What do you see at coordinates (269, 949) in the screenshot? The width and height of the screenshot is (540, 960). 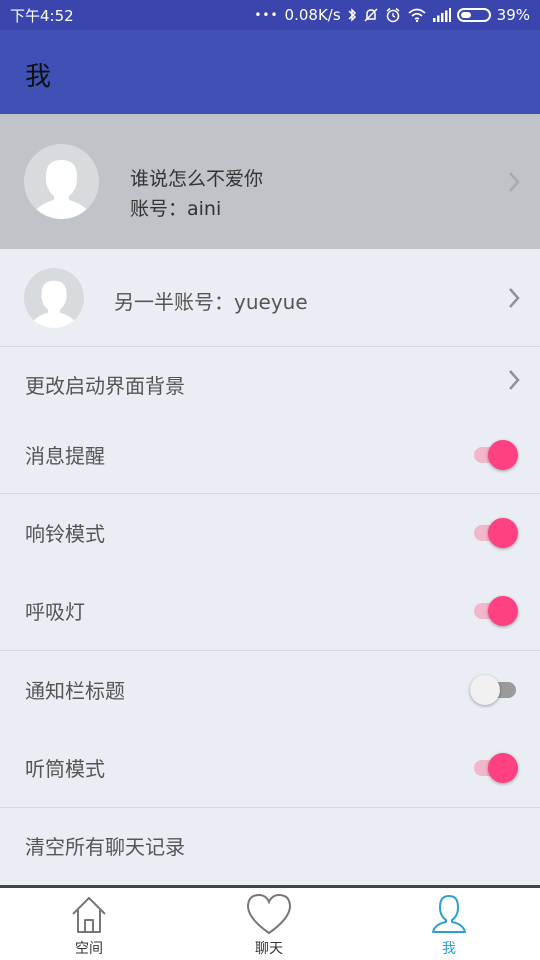 I see `nav-label-chat: 聊天` at bounding box center [269, 949].